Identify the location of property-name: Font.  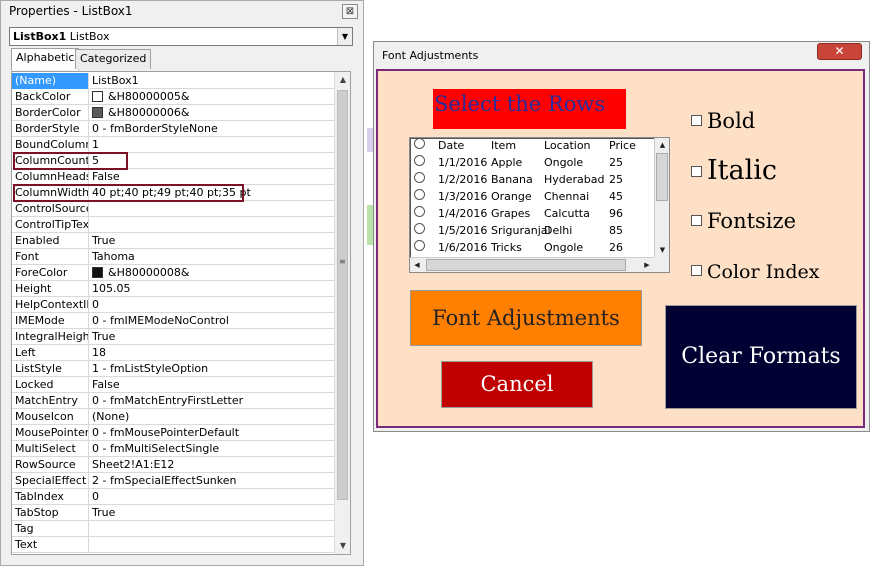
(50, 257).